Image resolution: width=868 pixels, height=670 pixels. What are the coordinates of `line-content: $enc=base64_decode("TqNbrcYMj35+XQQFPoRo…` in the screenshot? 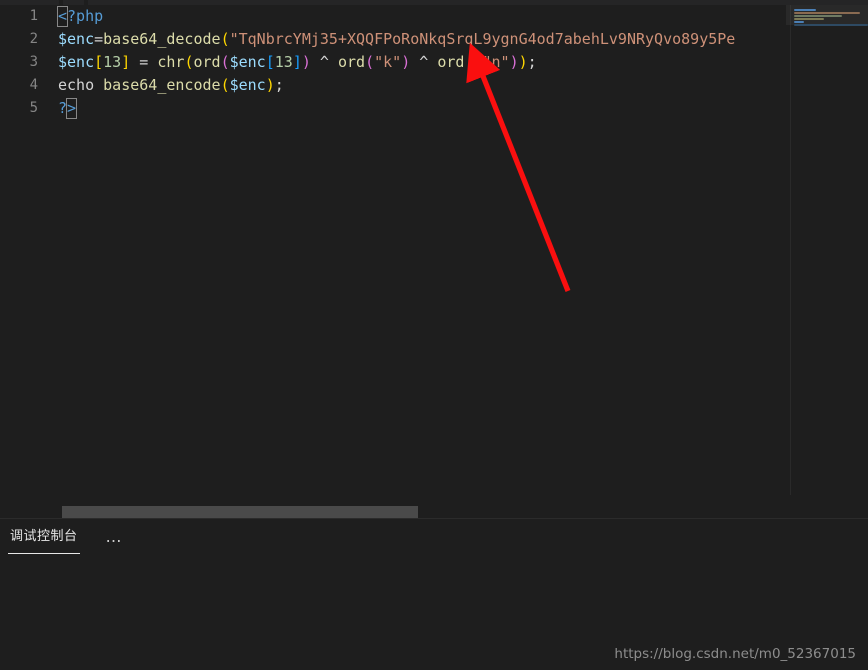 It's located at (396, 39).